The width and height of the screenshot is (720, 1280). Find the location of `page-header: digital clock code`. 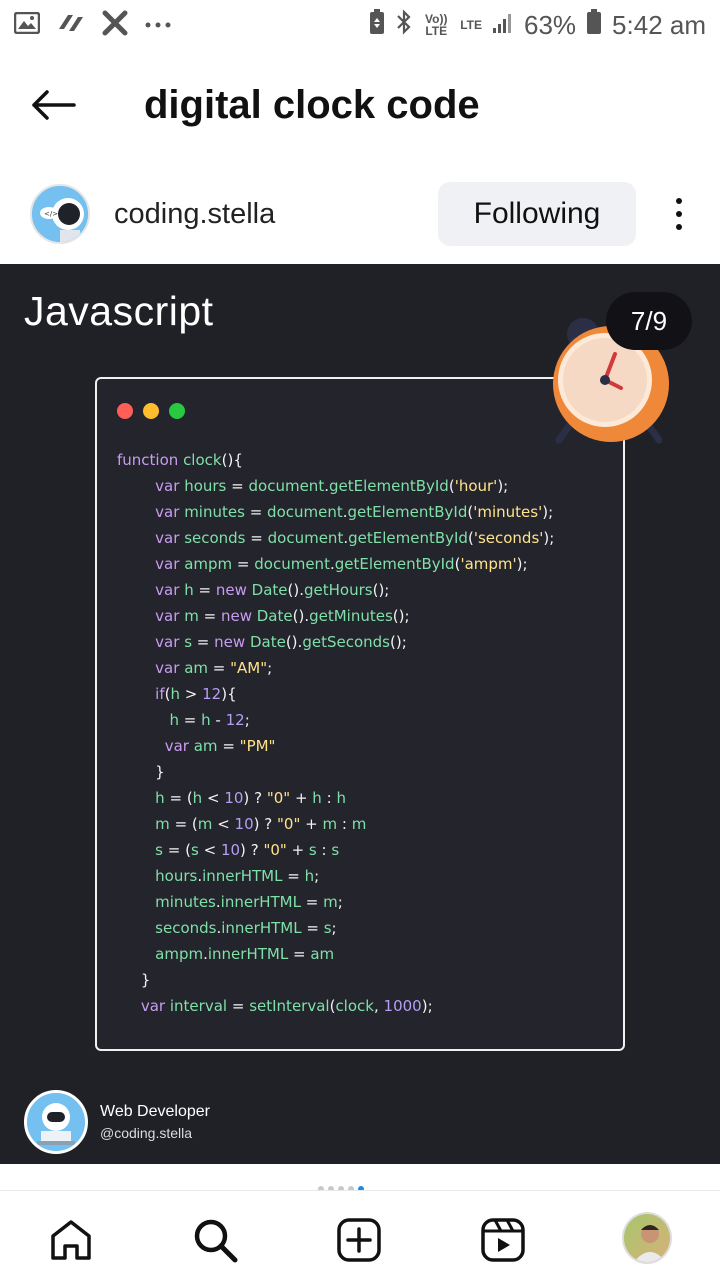

page-header: digital clock code is located at coordinates (360, 105).